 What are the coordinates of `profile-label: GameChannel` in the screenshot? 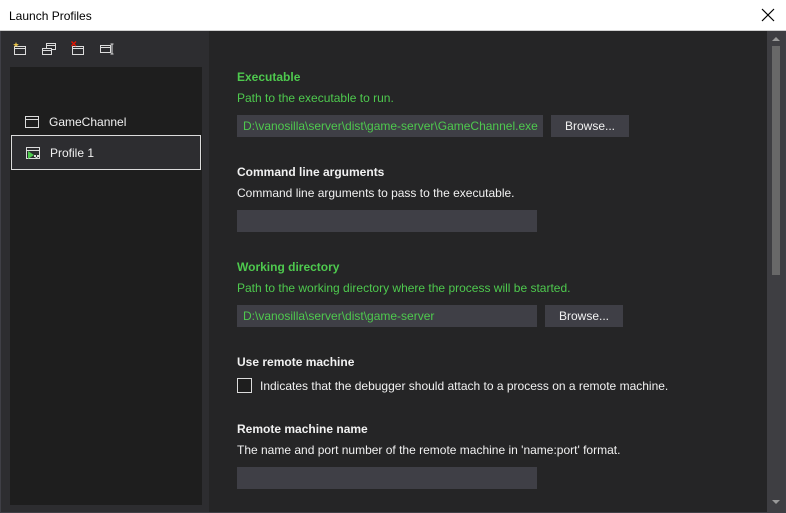 It's located at (88, 121).